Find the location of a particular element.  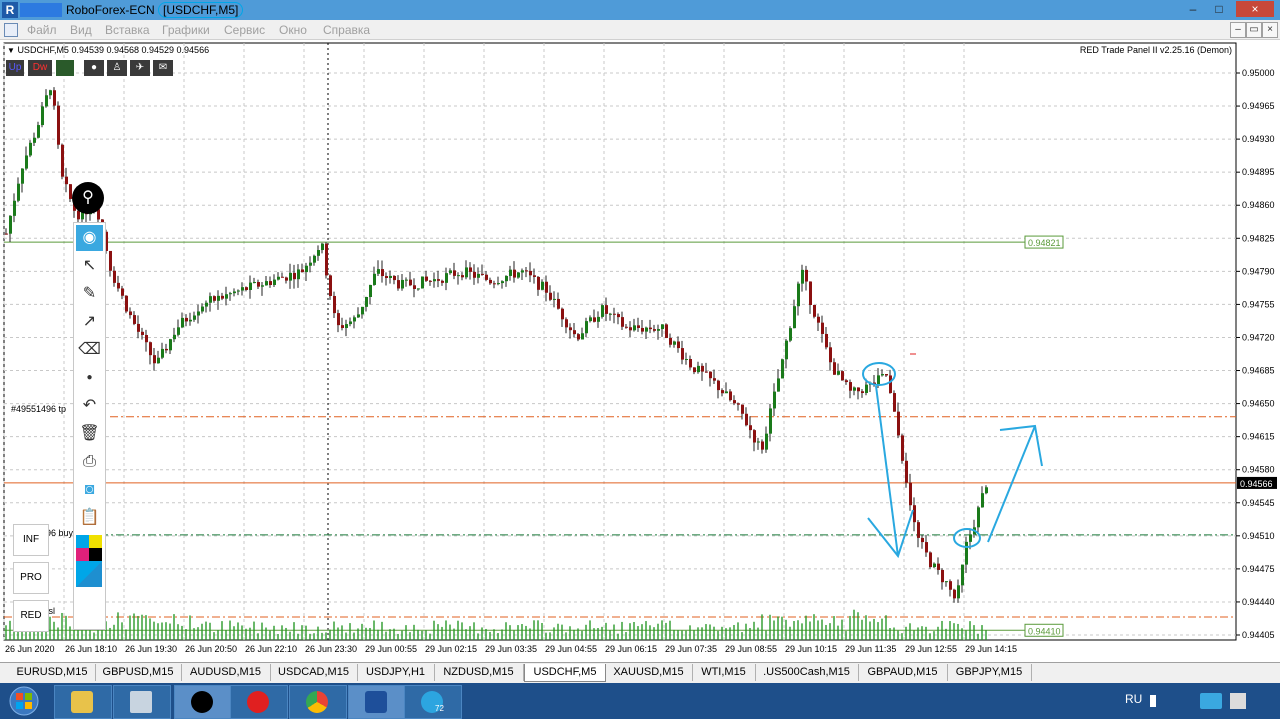

trader-icon: ♙ is located at coordinates (117, 68).